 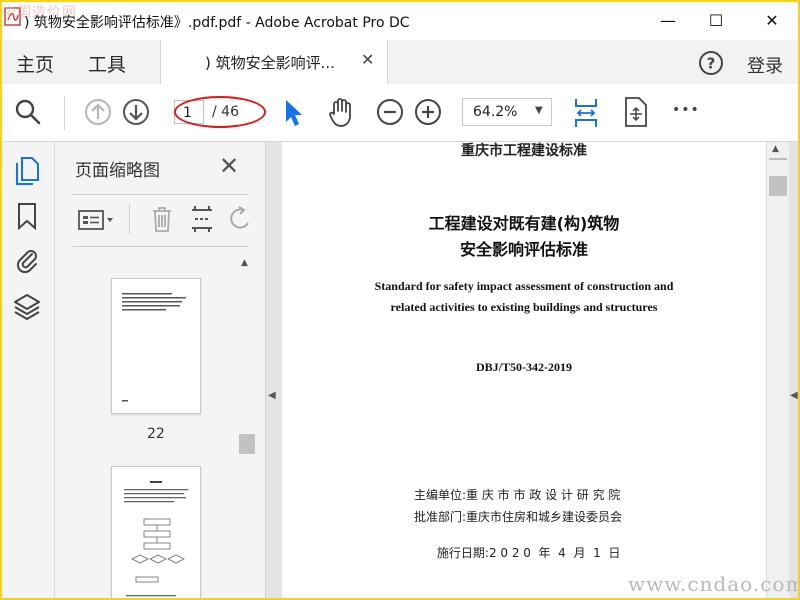 What do you see at coordinates (294, 113) in the screenshot?
I see `select-pointer-icon` at bounding box center [294, 113].